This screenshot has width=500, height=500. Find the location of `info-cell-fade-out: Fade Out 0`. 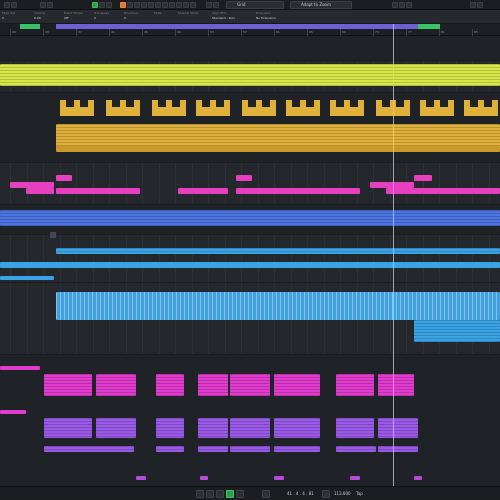

info-cell-fade-out: Fade Out 0 is located at coordinates (17, 17).